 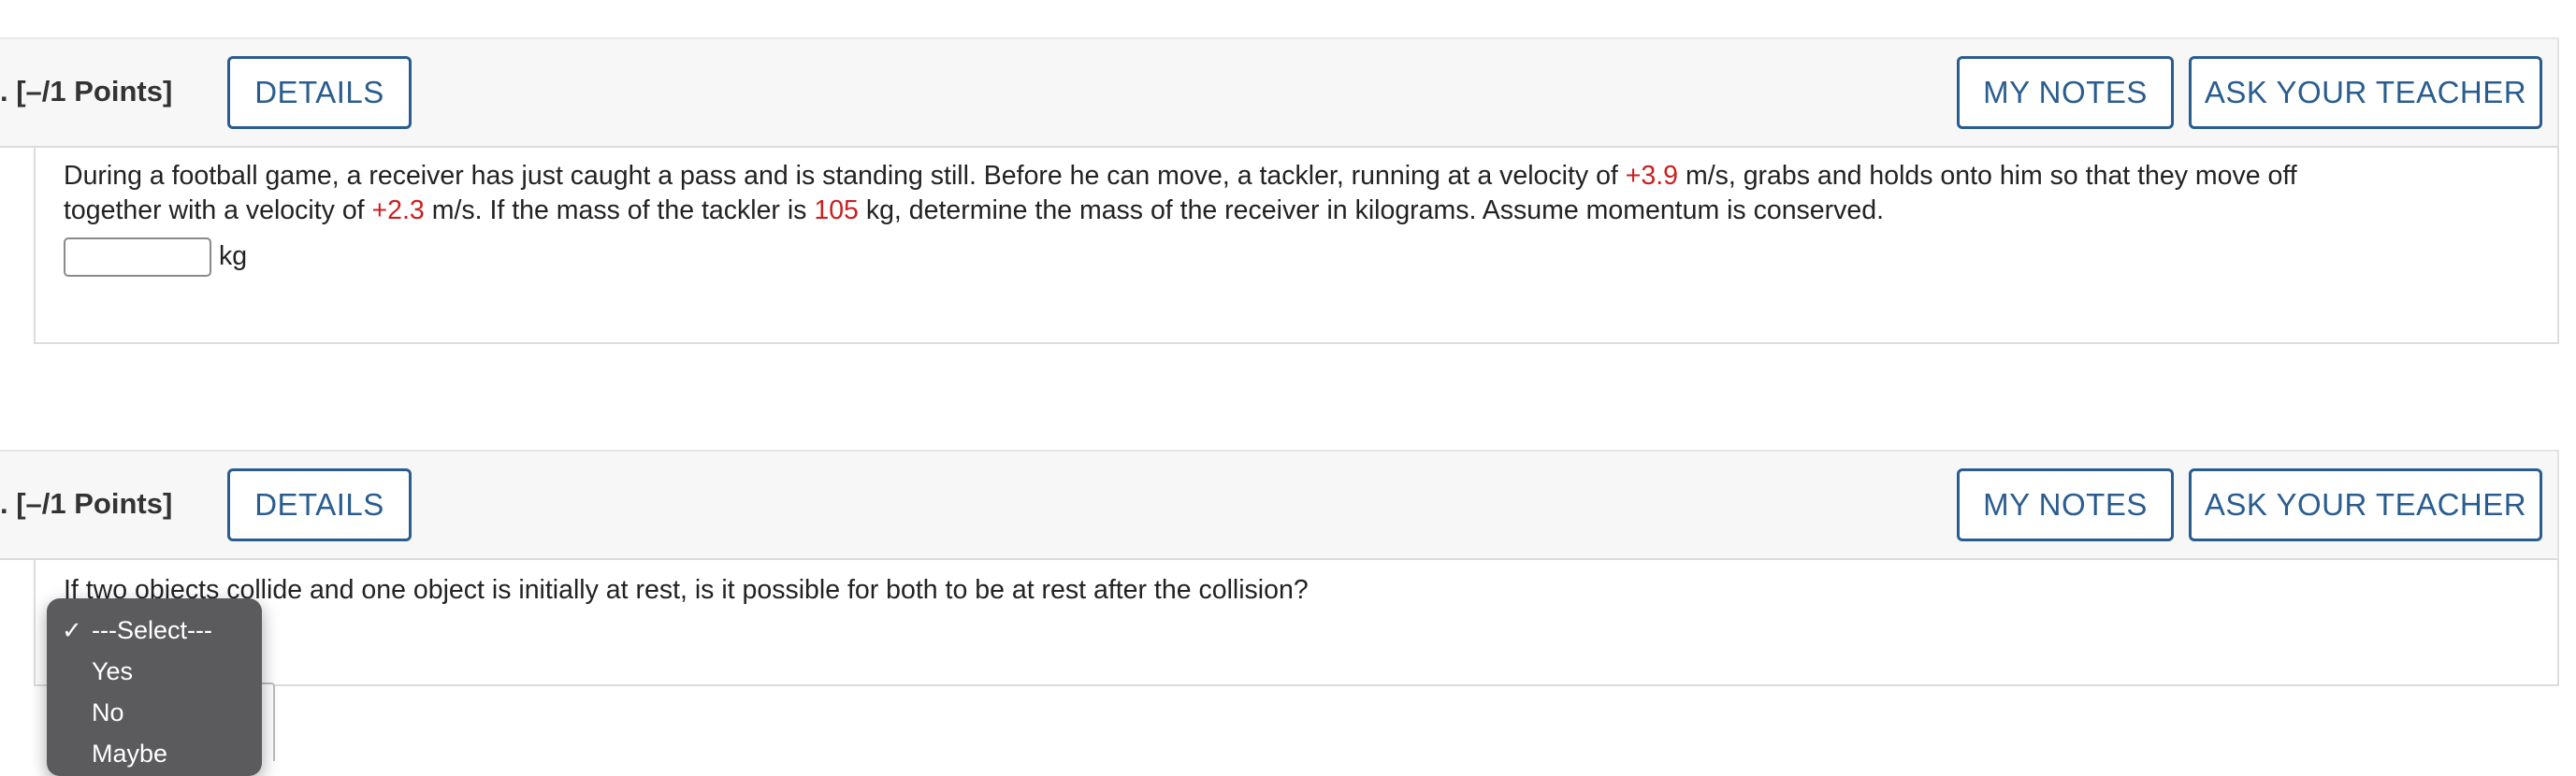 What do you see at coordinates (86, 91) in the screenshot?
I see `question-1-points: . [–/1 Points]` at bounding box center [86, 91].